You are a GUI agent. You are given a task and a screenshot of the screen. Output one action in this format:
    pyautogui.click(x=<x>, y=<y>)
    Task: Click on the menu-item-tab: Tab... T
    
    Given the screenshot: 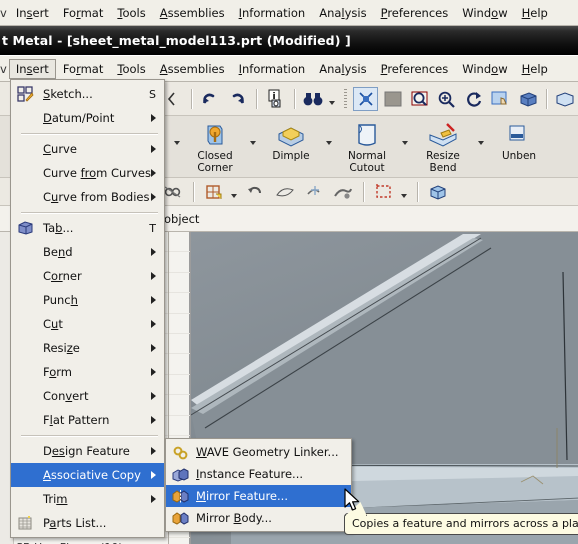 What is the action you would take?
    pyautogui.click(x=87, y=228)
    